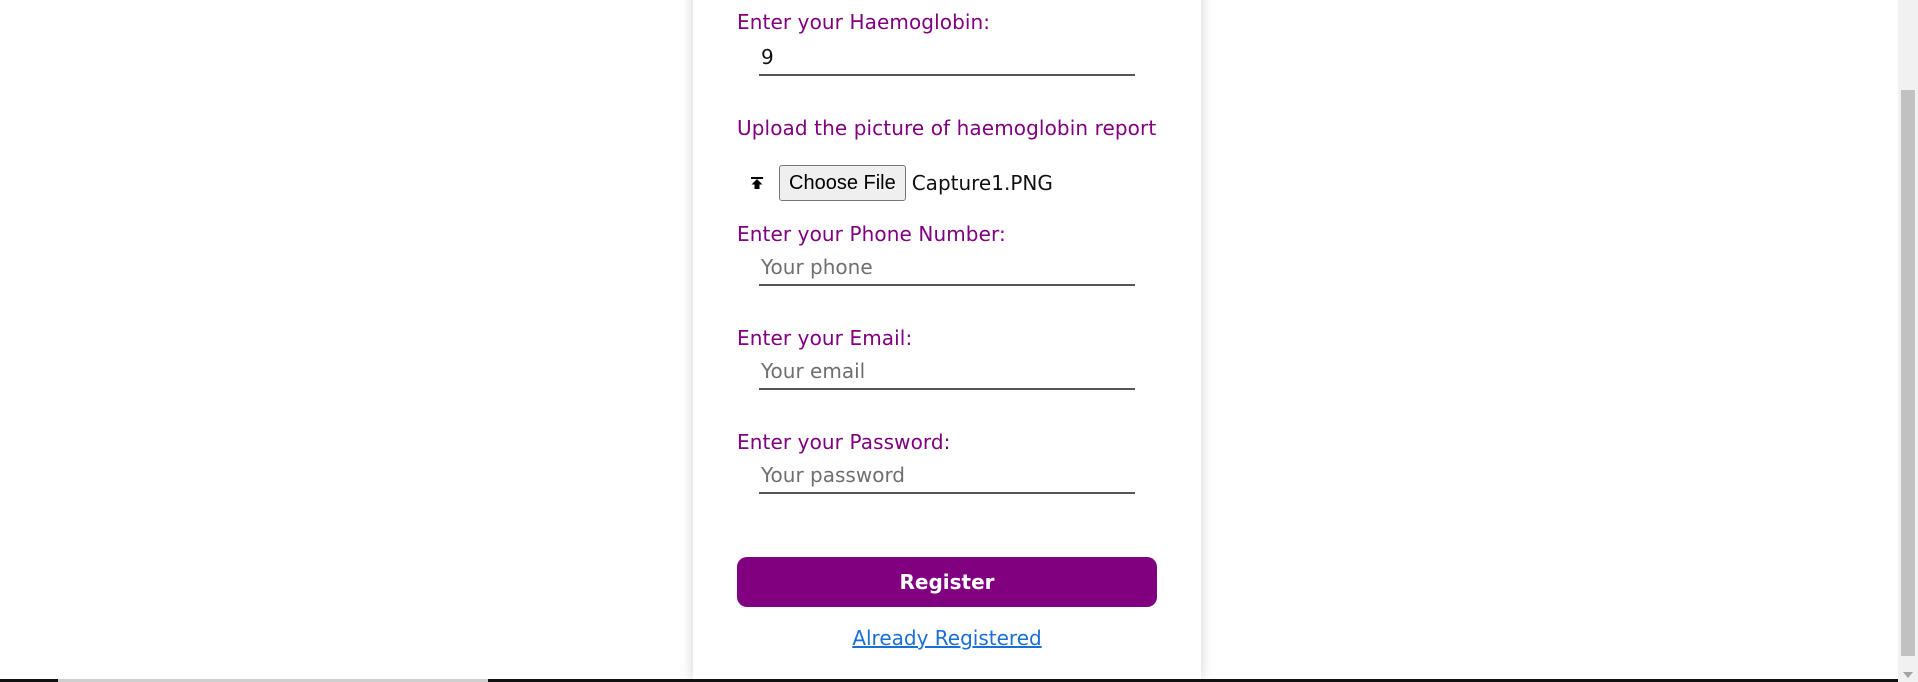 The height and width of the screenshot is (682, 1918). I want to click on password-placeholder: Your password, so click(833, 475).